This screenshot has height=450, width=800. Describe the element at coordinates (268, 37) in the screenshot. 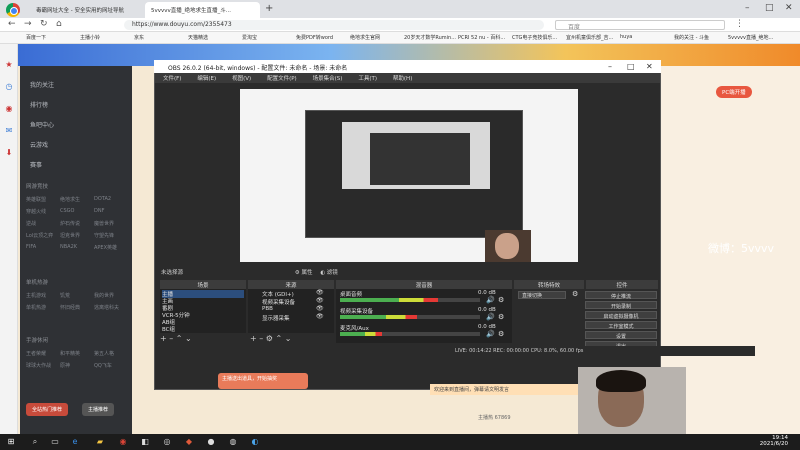

I see `bookmark-item: 爱淘宝` at that location.